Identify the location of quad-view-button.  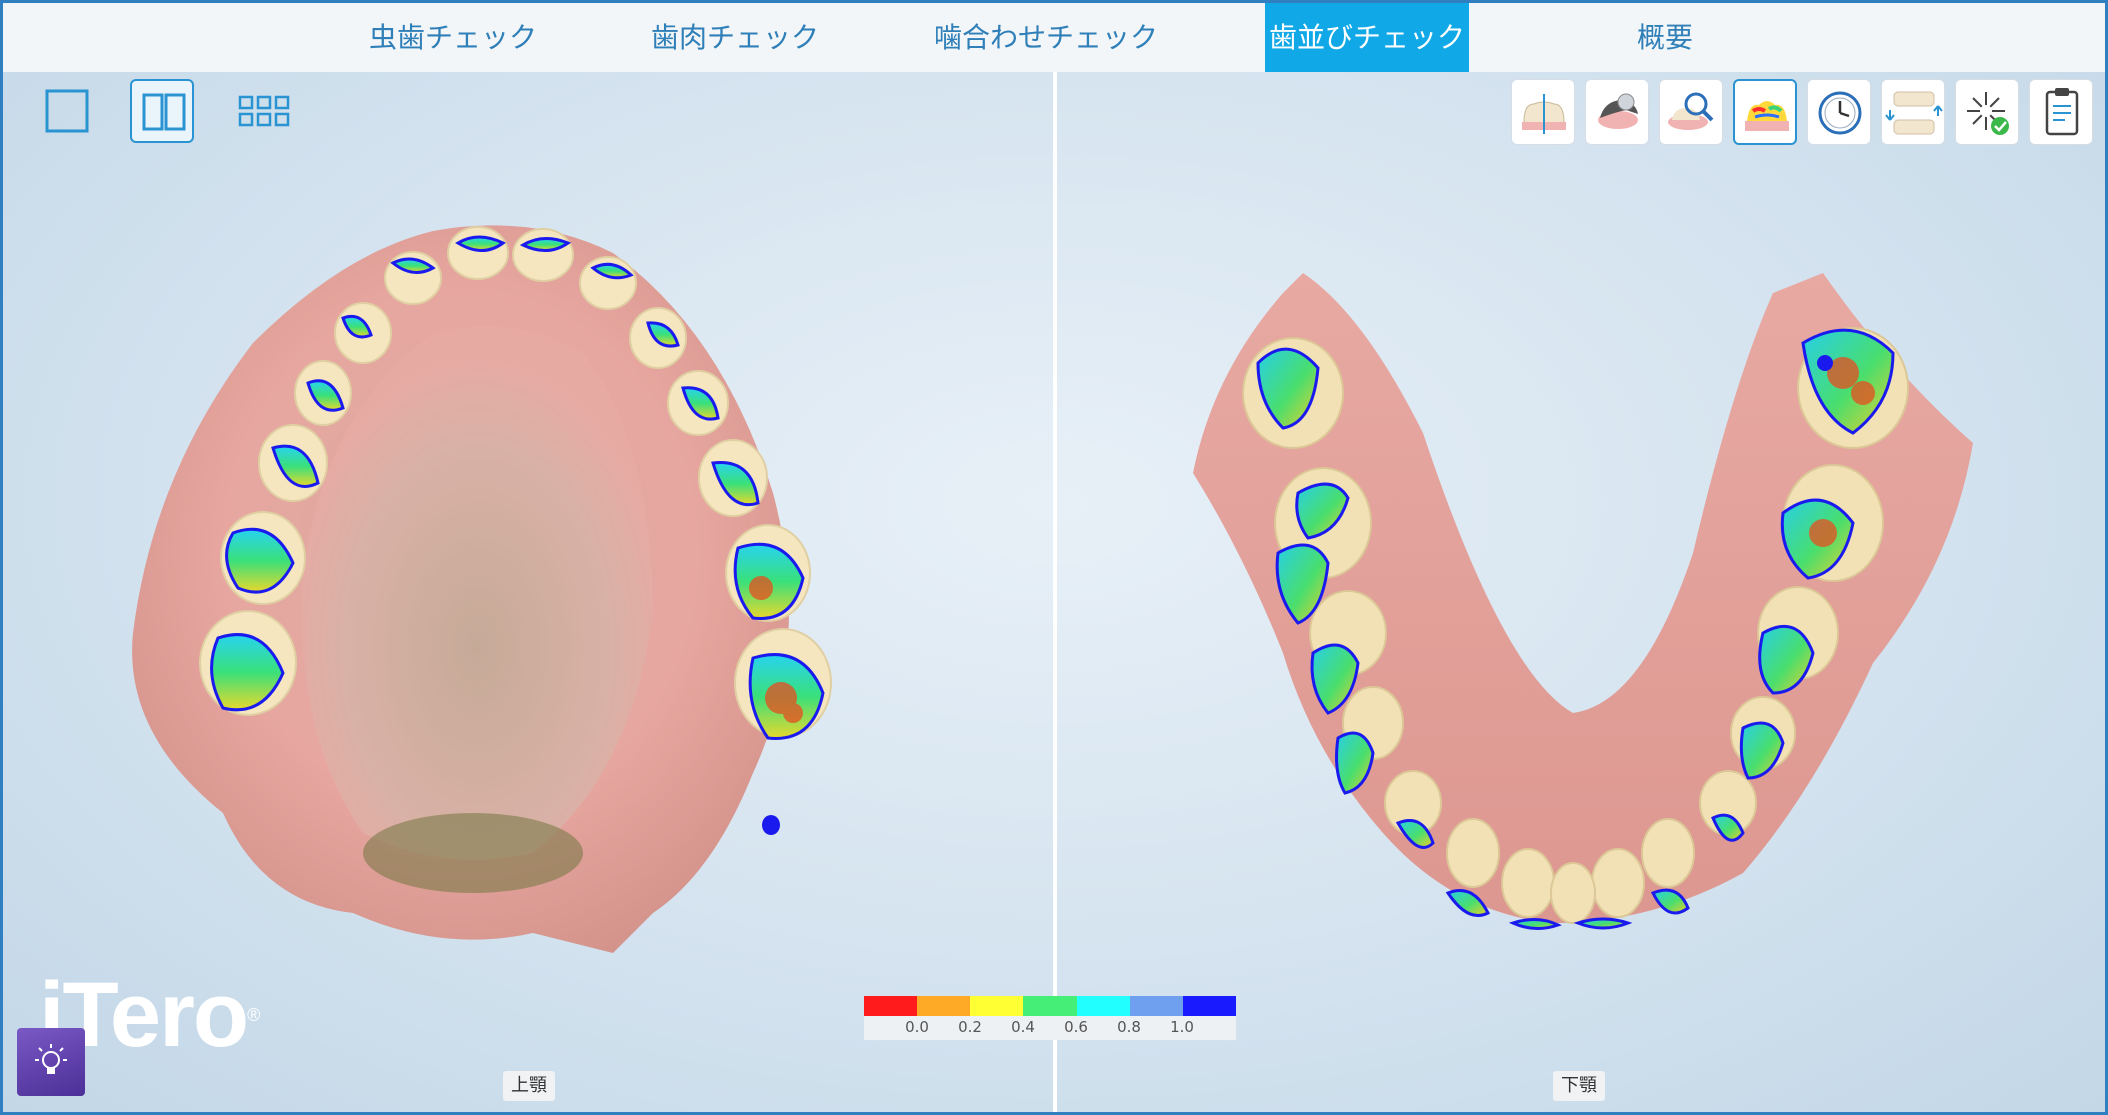
(264, 111).